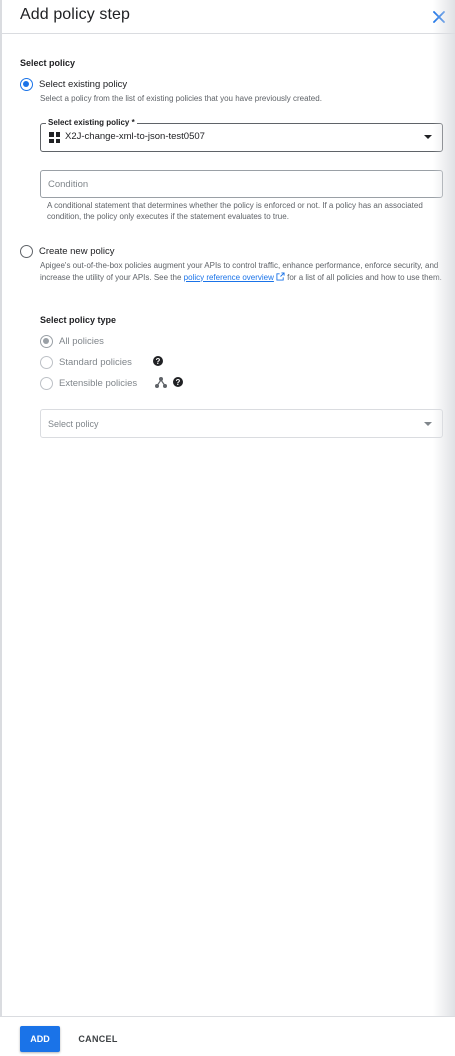  I want to click on radio-create-new-policy, so click(26, 251).